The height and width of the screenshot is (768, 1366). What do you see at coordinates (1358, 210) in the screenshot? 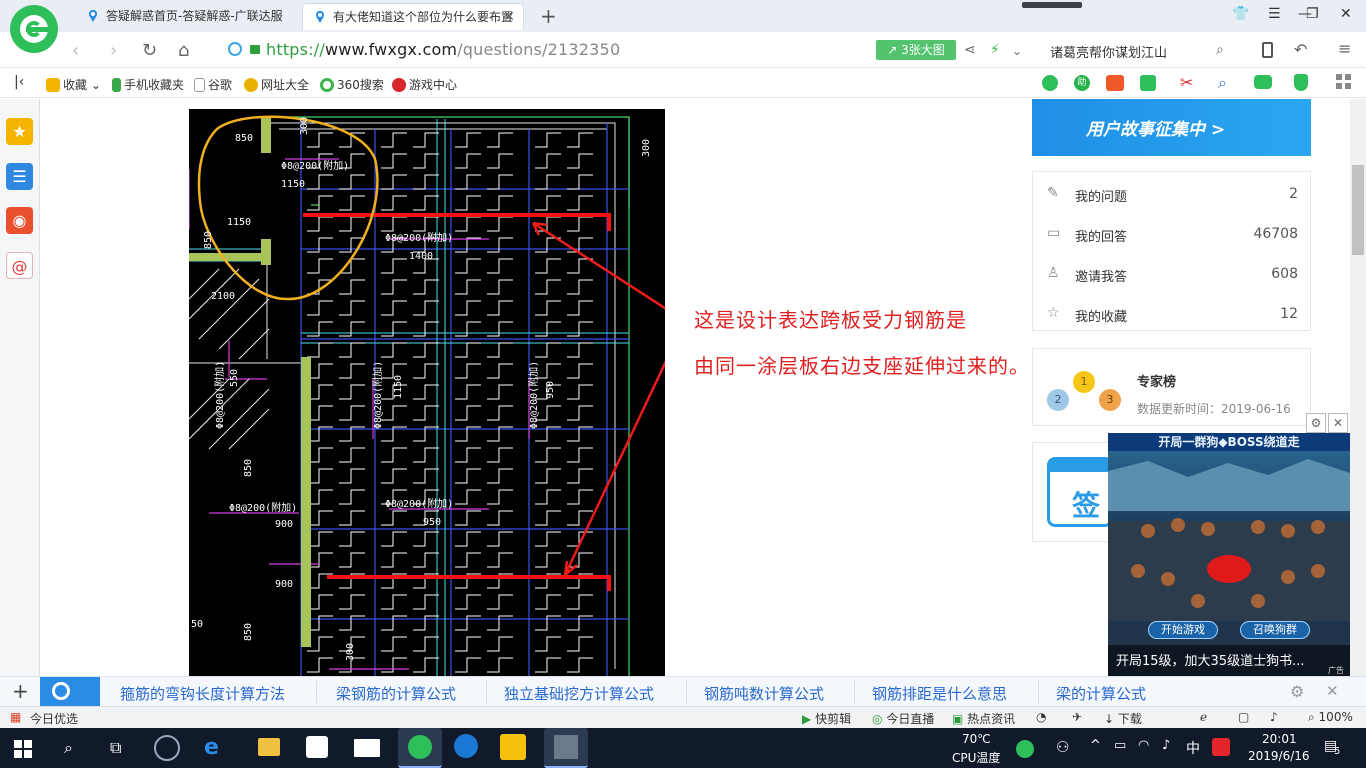
I see `scrollbar-thumb` at bounding box center [1358, 210].